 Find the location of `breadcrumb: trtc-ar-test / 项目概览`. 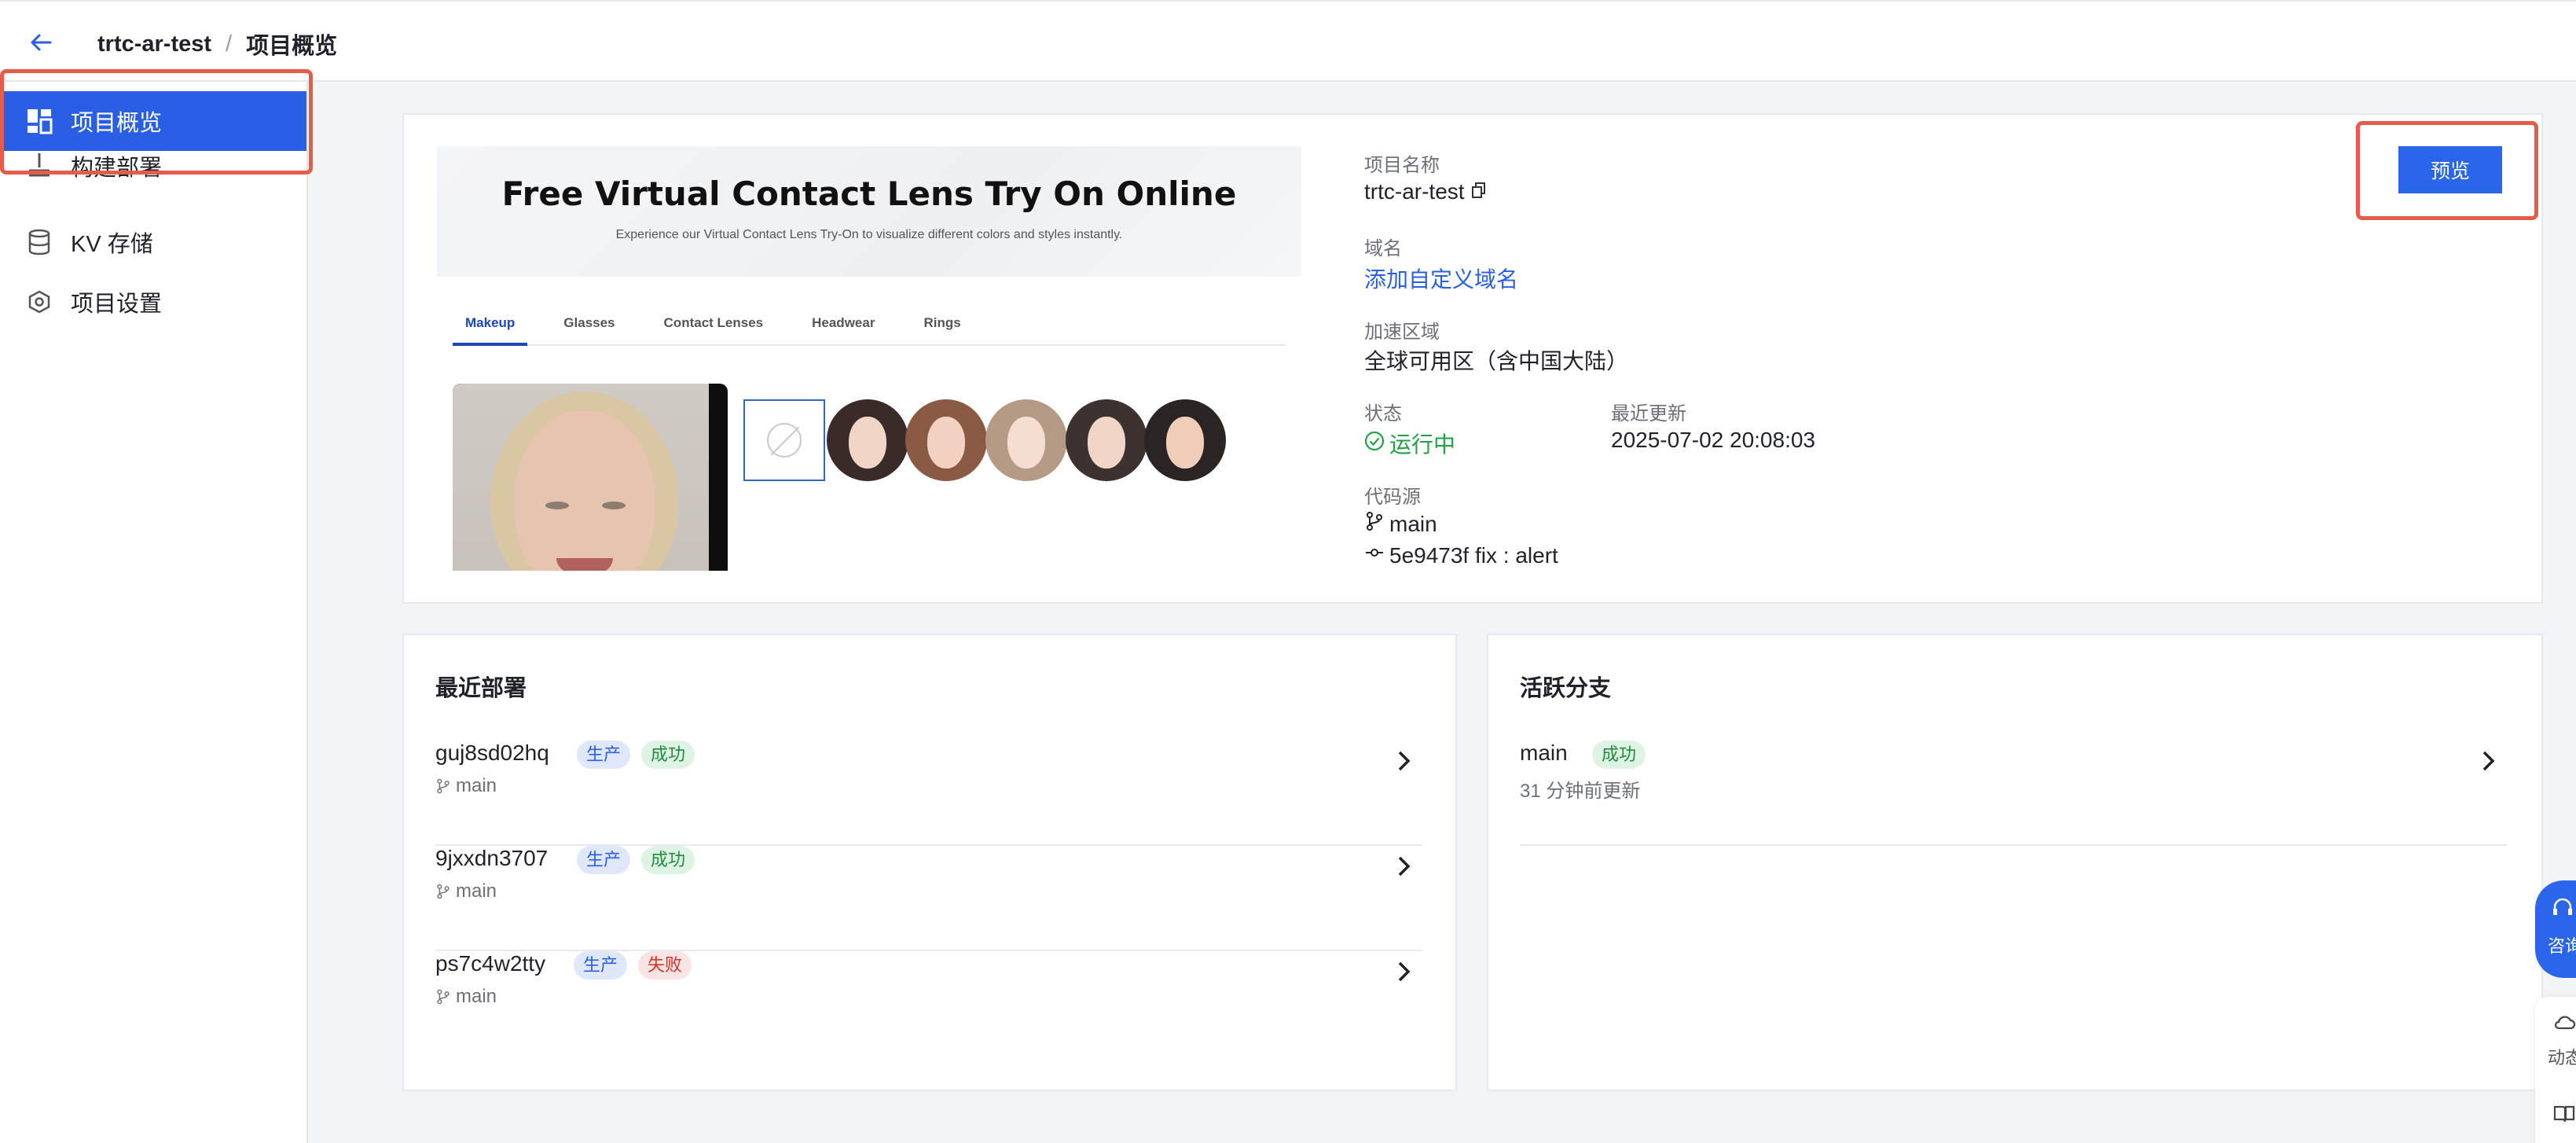

breadcrumb: trtc-ar-test / 项目概览 is located at coordinates (217, 45).